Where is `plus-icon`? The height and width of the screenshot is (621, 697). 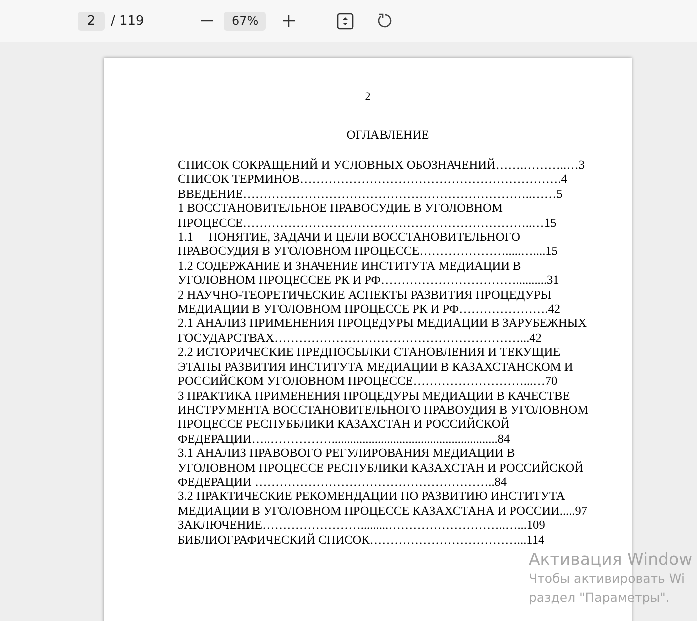 plus-icon is located at coordinates (289, 21).